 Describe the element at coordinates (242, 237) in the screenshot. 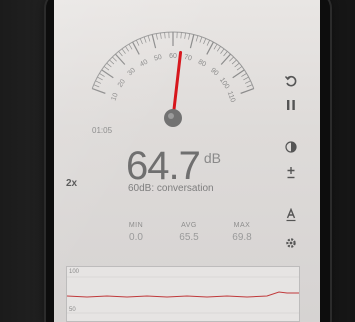

I see `stat-max-value: 69.8` at that location.